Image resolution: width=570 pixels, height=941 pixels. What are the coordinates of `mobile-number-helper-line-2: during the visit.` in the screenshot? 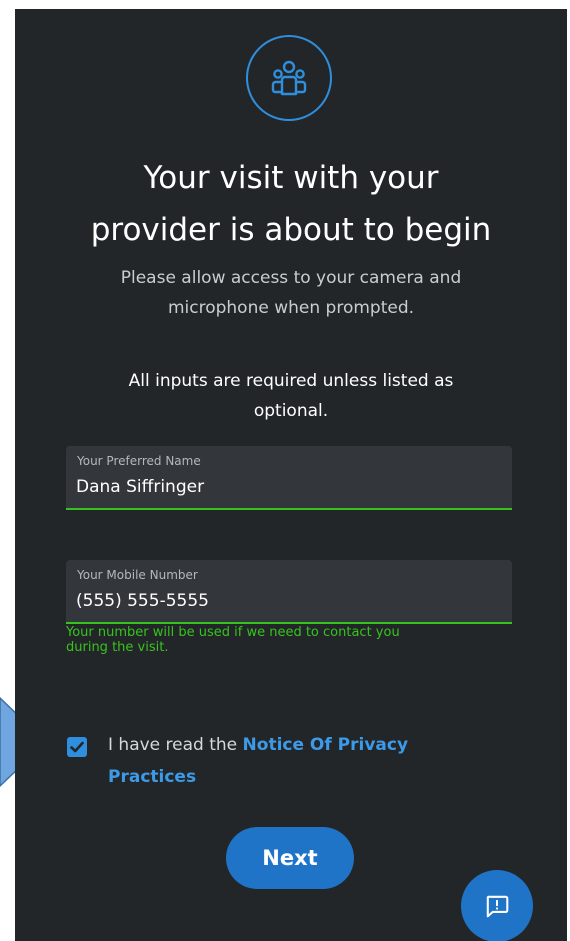 It's located at (117, 647).